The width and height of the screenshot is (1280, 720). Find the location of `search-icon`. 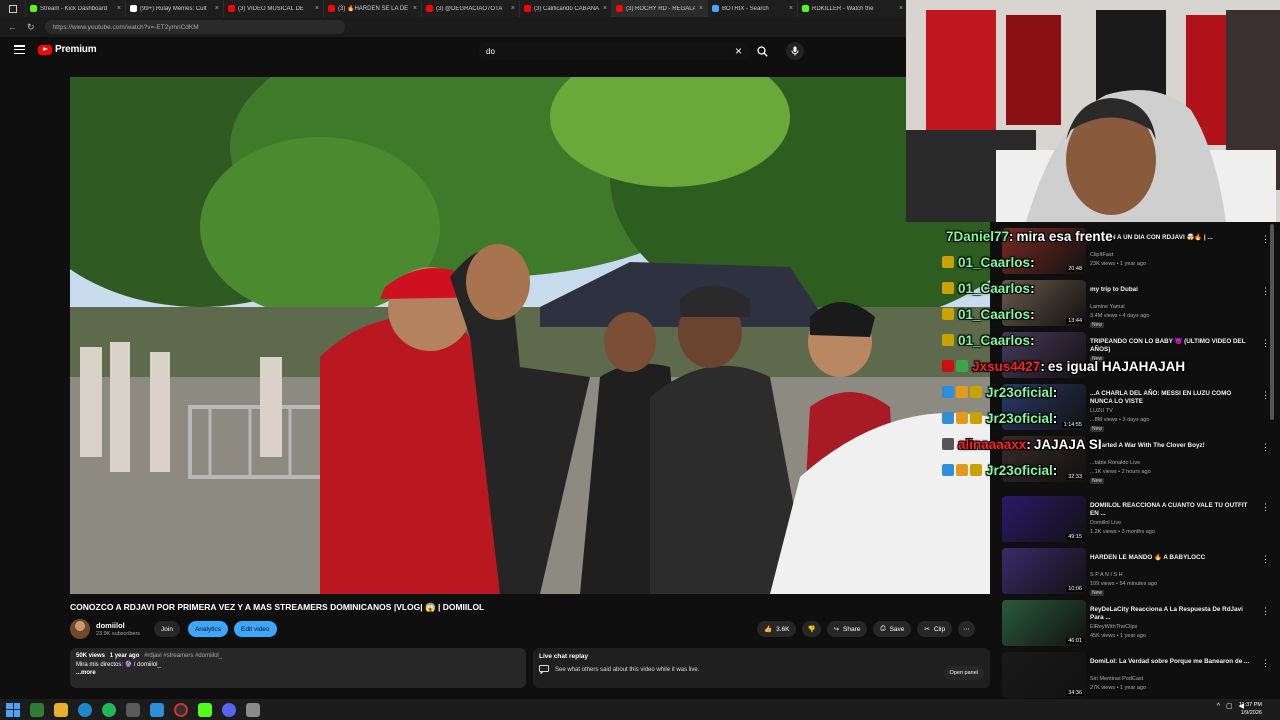

search-icon is located at coordinates (762, 51).